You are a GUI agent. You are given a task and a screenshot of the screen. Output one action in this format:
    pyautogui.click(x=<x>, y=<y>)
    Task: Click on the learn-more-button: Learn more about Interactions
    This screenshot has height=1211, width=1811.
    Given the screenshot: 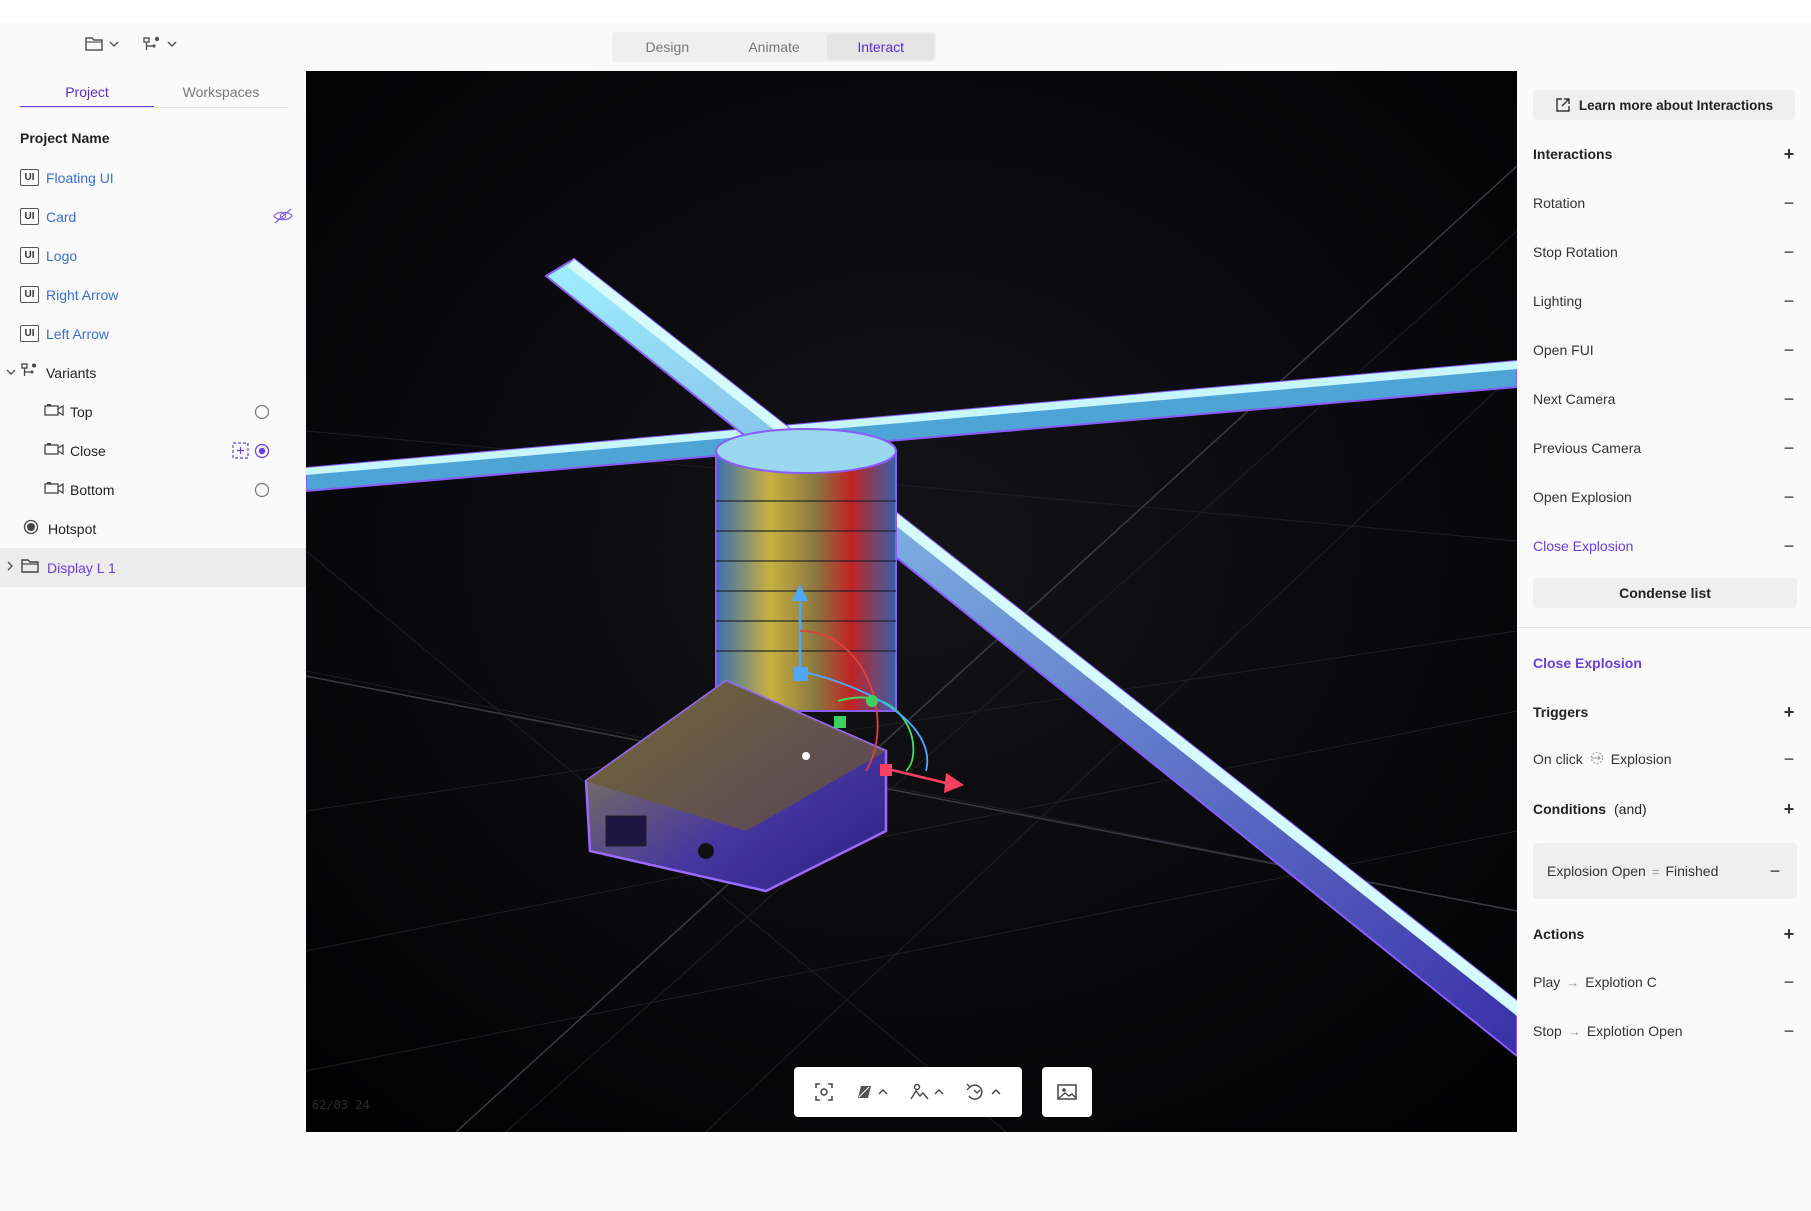 What is the action you would take?
    pyautogui.click(x=1664, y=105)
    